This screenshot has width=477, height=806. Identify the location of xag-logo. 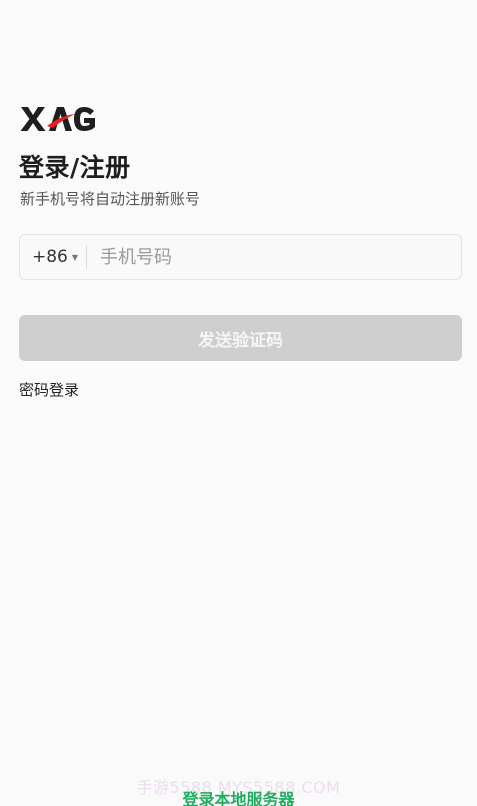
(58, 119).